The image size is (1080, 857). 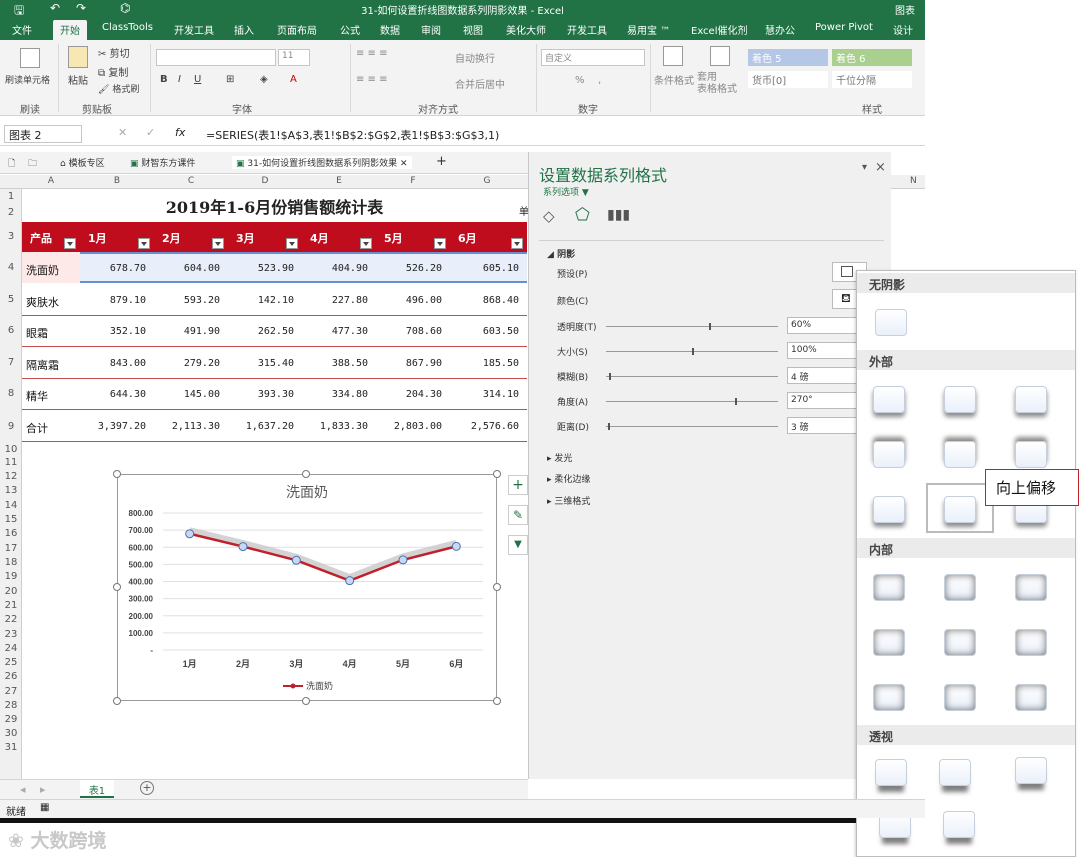 What do you see at coordinates (11, 449) in the screenshot?
I see `row-header: 10` at bounding box center [11, 449].